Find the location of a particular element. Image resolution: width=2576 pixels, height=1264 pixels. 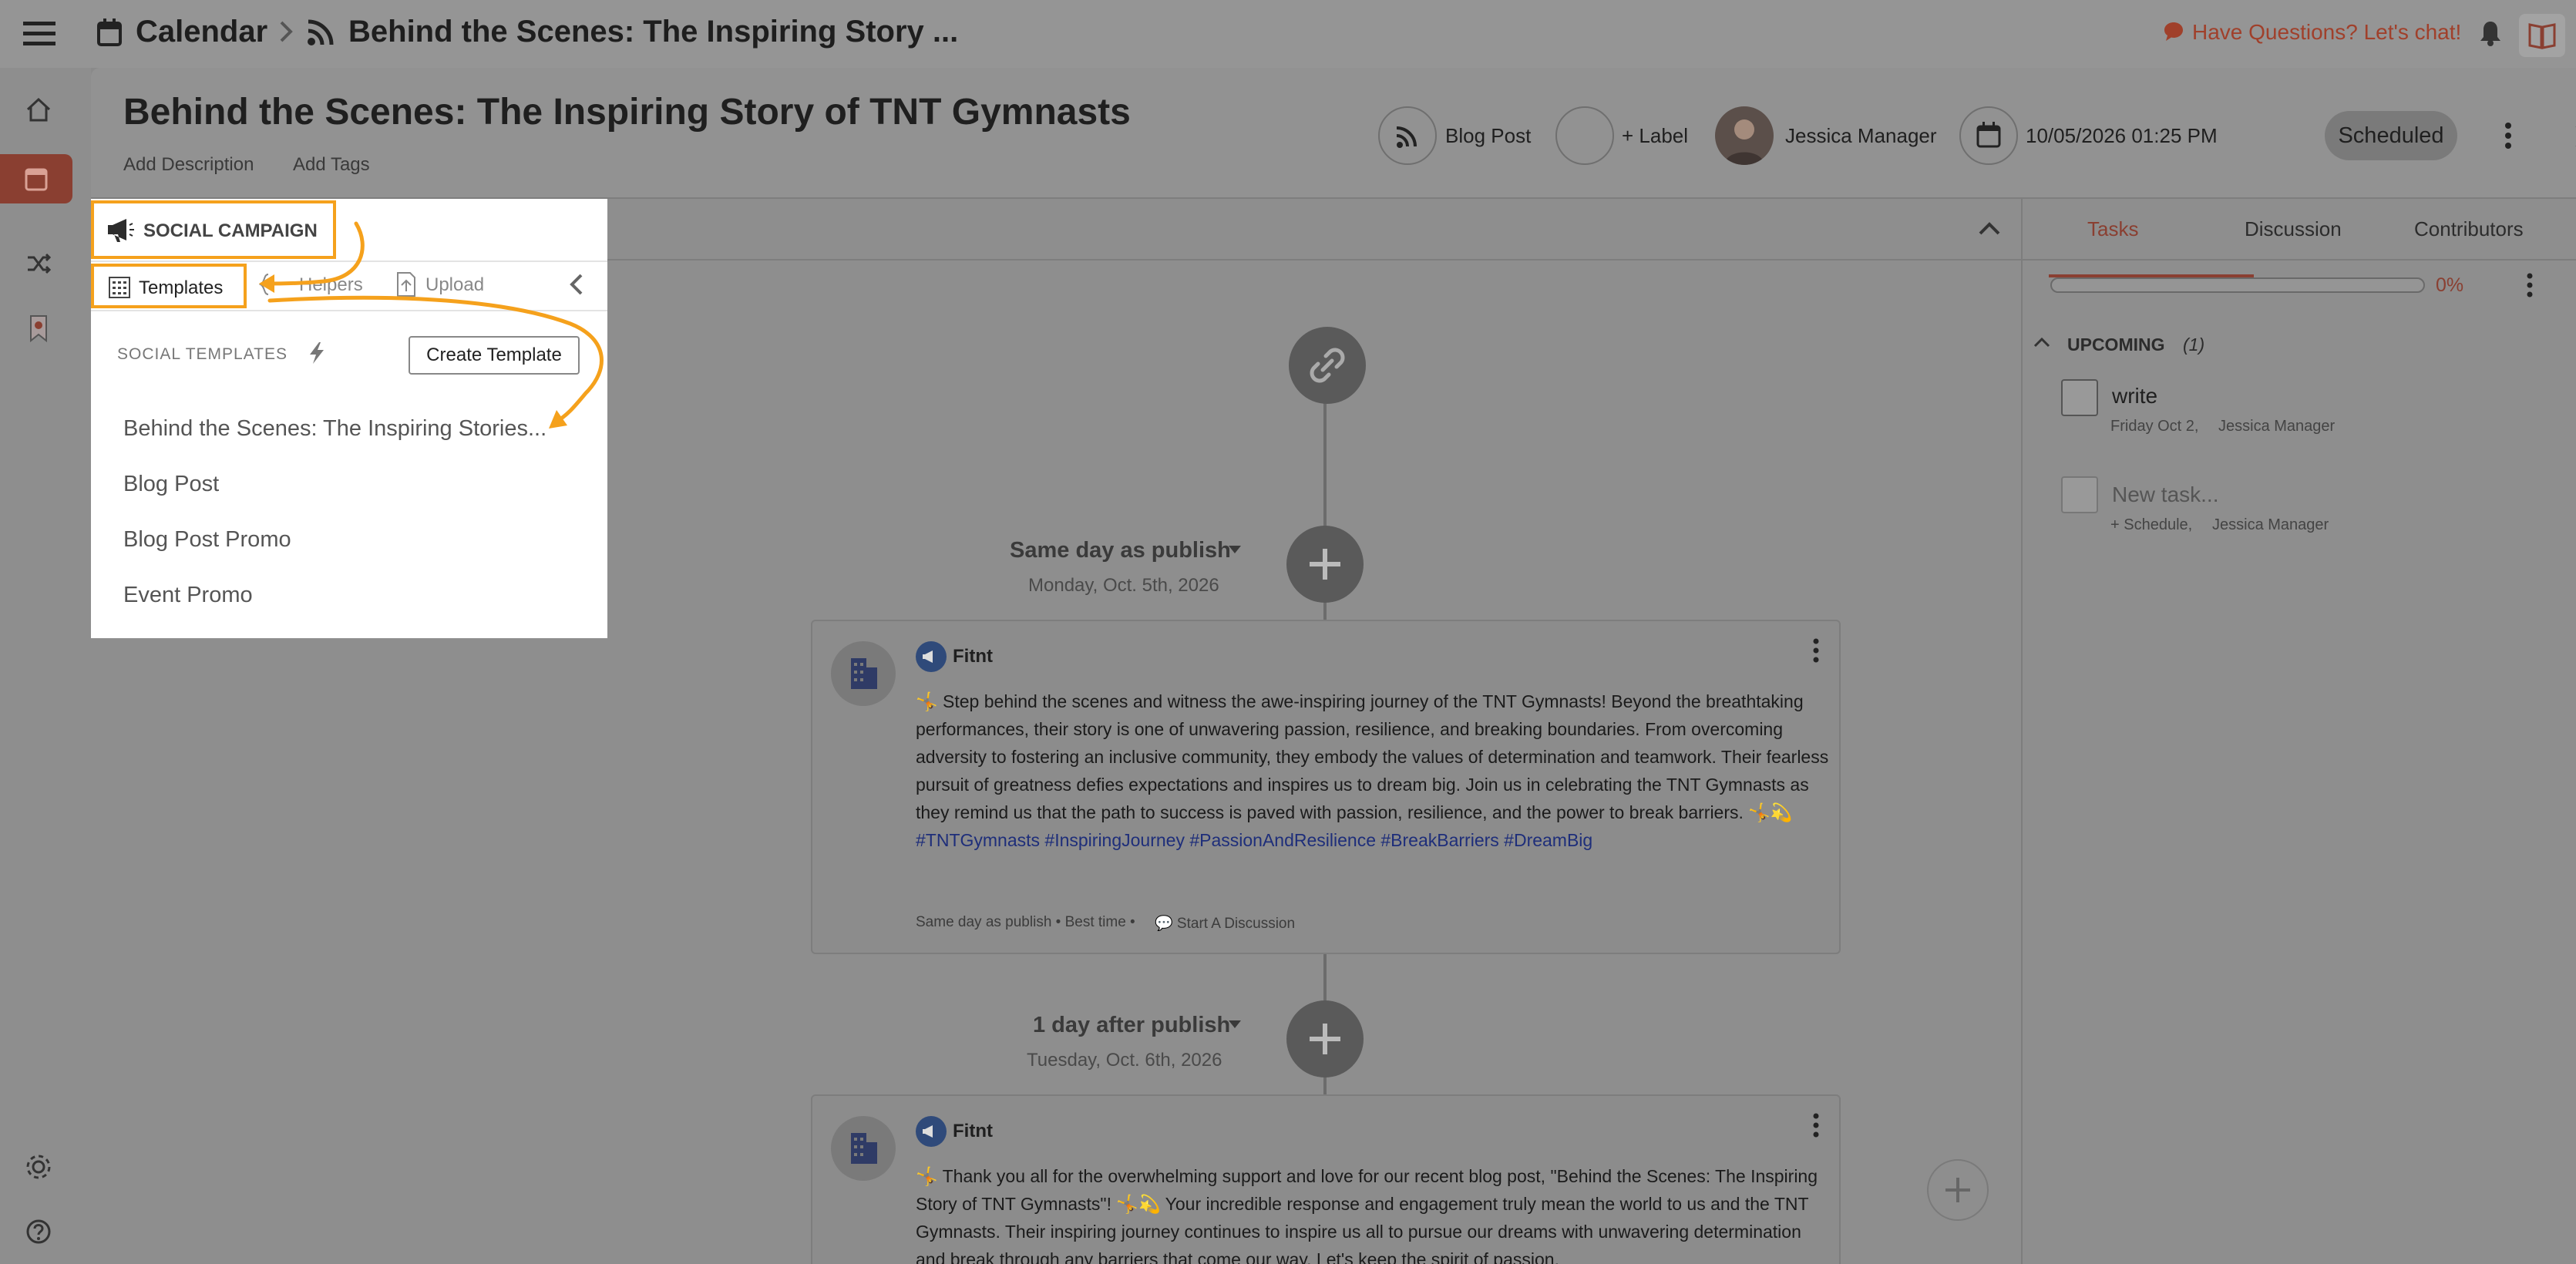

add-tags-link: Add Tags is located at coordinates (331, 165).